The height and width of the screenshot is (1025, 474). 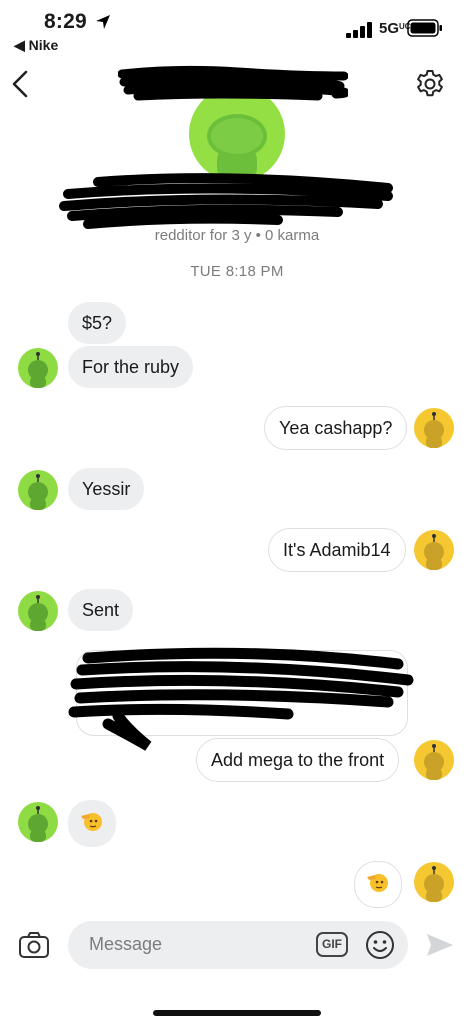 I want to click on emoji-icon, so click(x=380, y=945).